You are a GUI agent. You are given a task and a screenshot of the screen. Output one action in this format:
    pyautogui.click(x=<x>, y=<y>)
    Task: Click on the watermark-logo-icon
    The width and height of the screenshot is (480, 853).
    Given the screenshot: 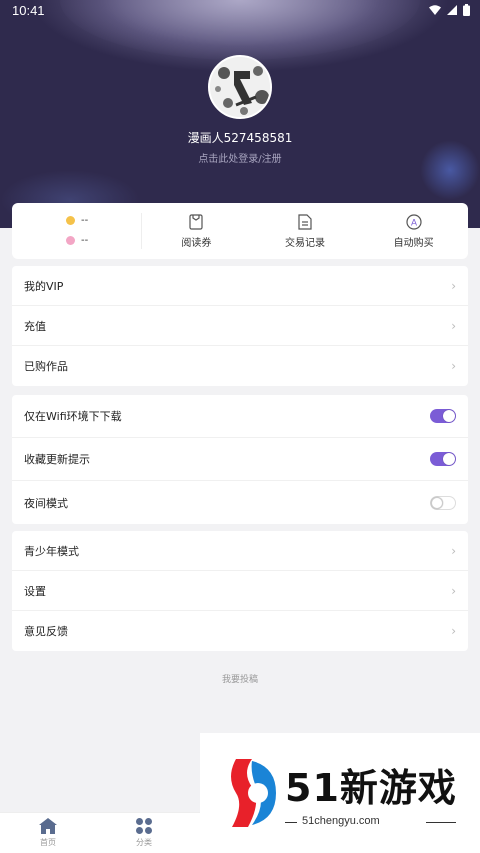 What is the action you would take?
    pyautogui.click(x=253, y=793)
    